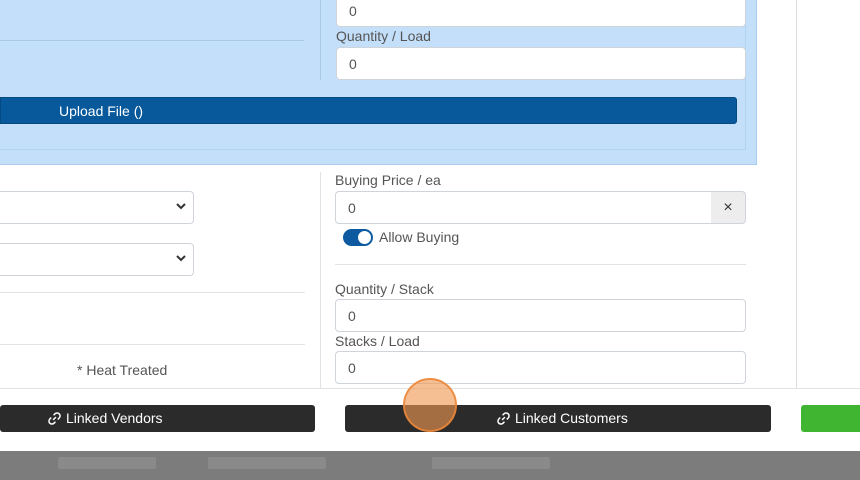  I want to click on allow-buying-toggle, so click(358, 237).